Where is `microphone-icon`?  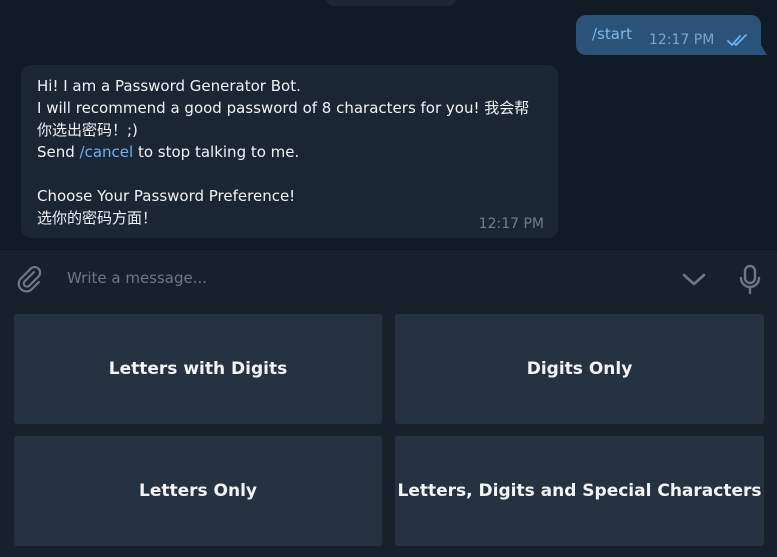
microphone-icon is located at coordinates (750, 279).